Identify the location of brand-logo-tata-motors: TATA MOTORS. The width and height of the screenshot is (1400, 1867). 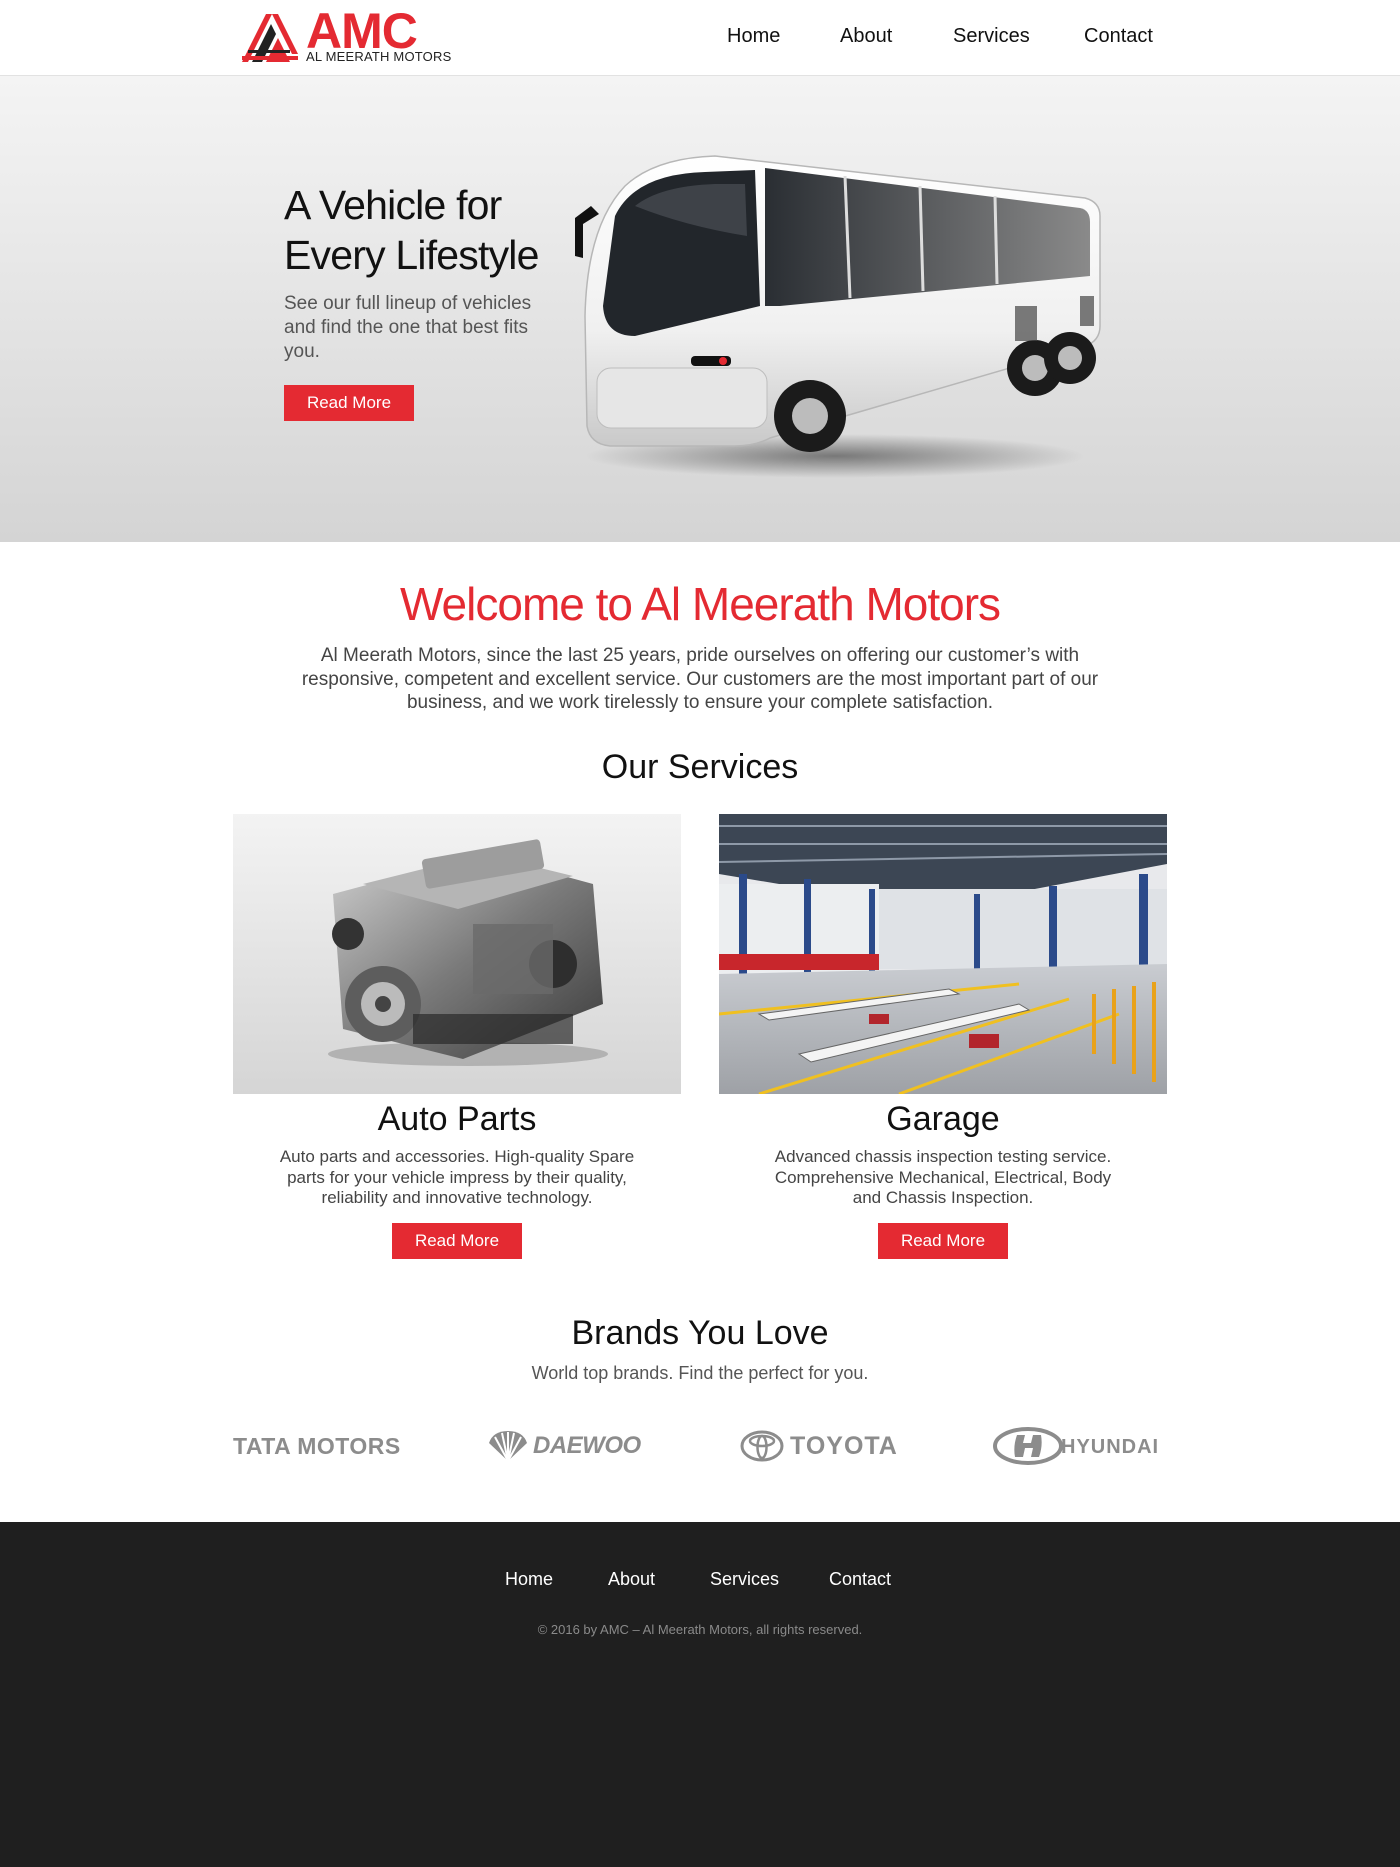
(321, 1446).